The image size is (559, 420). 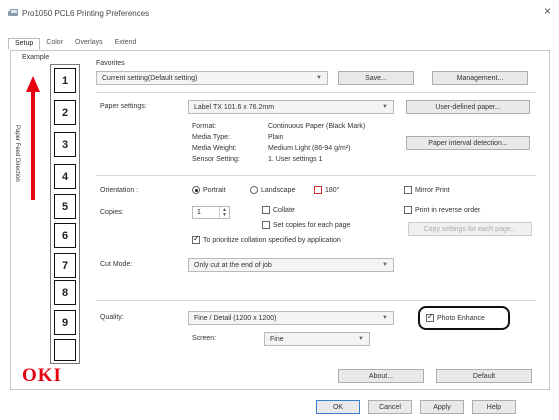 What do you see at coordinates (233, 265) in the screenshot?
I see `cut-mode-value: Only cut at the end of job` at bounding box center [233, 265].